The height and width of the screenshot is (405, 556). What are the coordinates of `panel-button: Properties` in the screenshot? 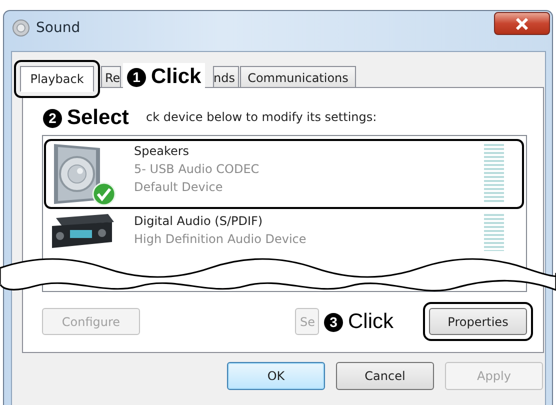 It's located at (478, 321).